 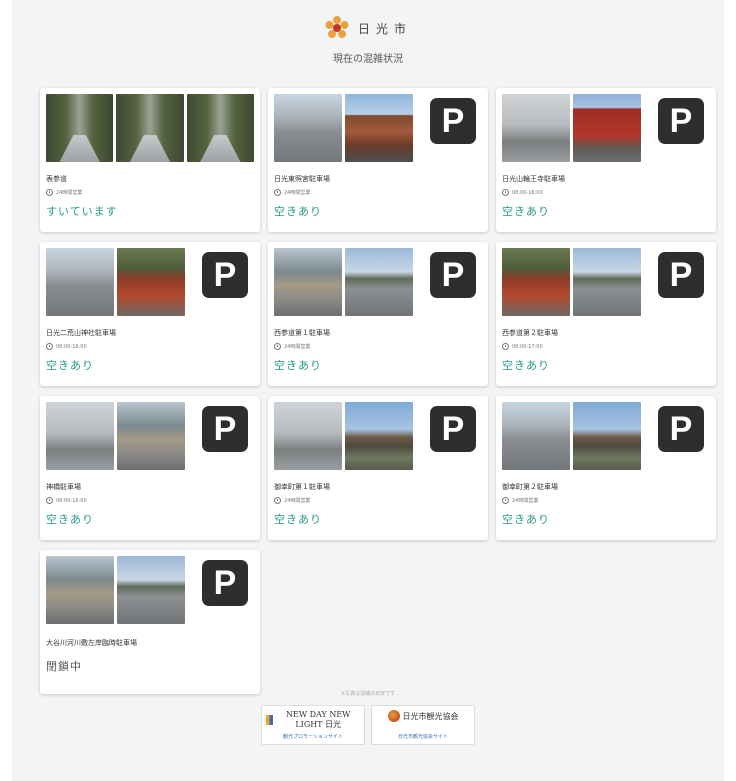 What do you see at coordinates (384, 28) in the screenshot?
I see `city-name: 日光市` at bounding box center [384, 28].